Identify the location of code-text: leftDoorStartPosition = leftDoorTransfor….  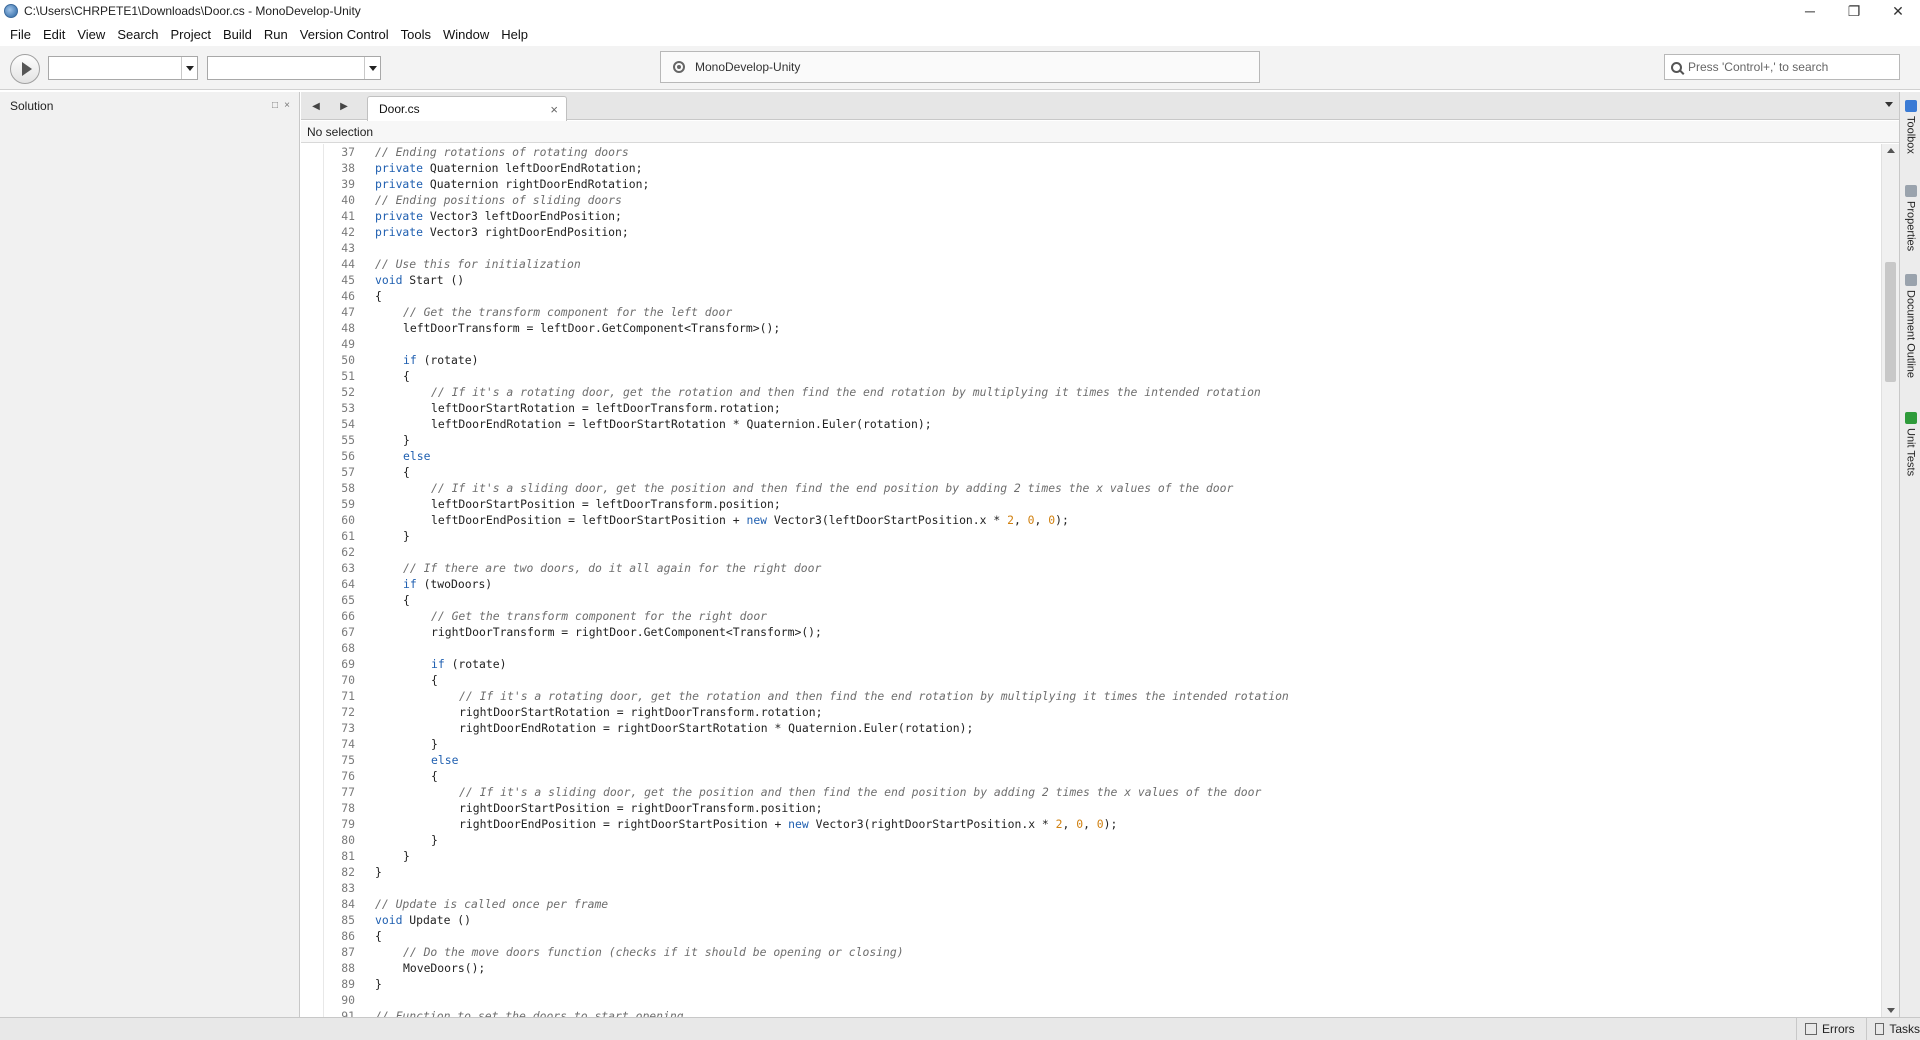
(568, 504).